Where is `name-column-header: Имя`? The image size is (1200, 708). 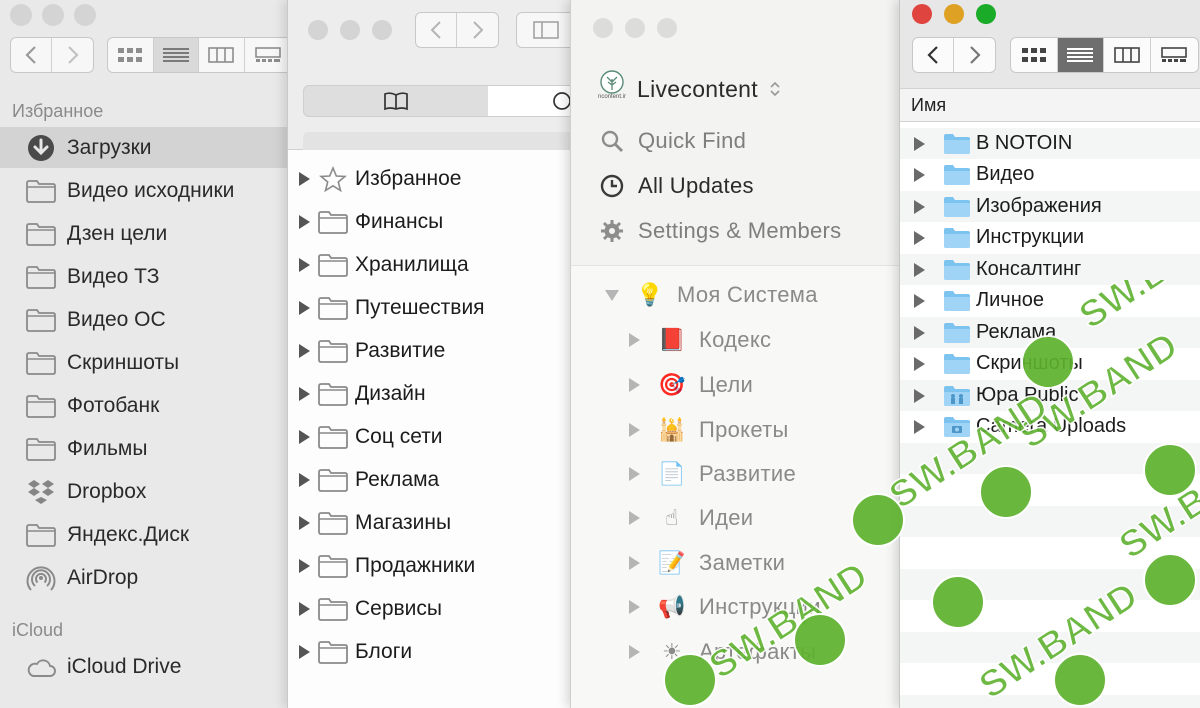
name-column-header: Имя is located at coordinates (1050, 105).